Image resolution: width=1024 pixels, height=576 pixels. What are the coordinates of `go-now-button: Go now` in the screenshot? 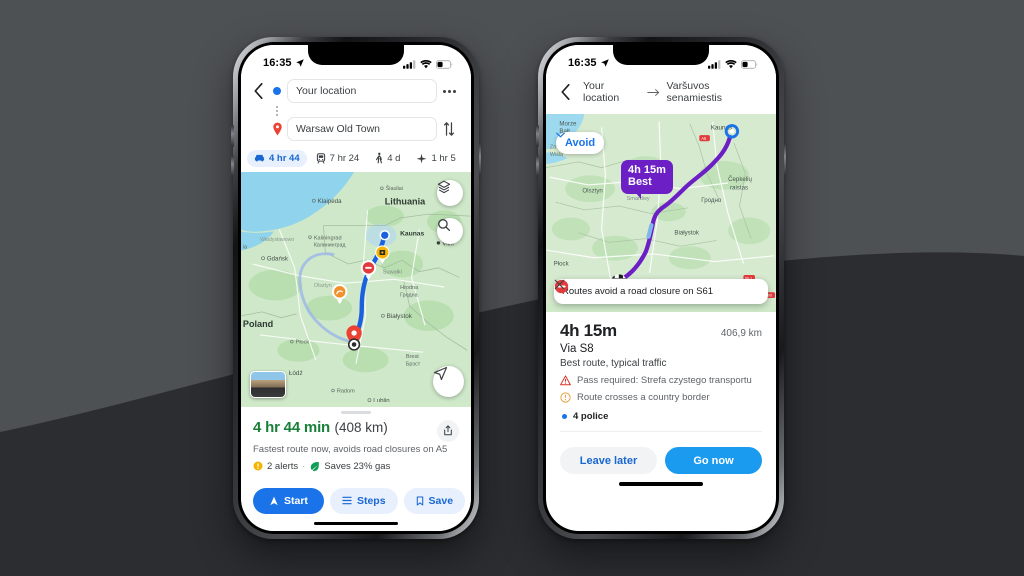 It's located at (713, 460).